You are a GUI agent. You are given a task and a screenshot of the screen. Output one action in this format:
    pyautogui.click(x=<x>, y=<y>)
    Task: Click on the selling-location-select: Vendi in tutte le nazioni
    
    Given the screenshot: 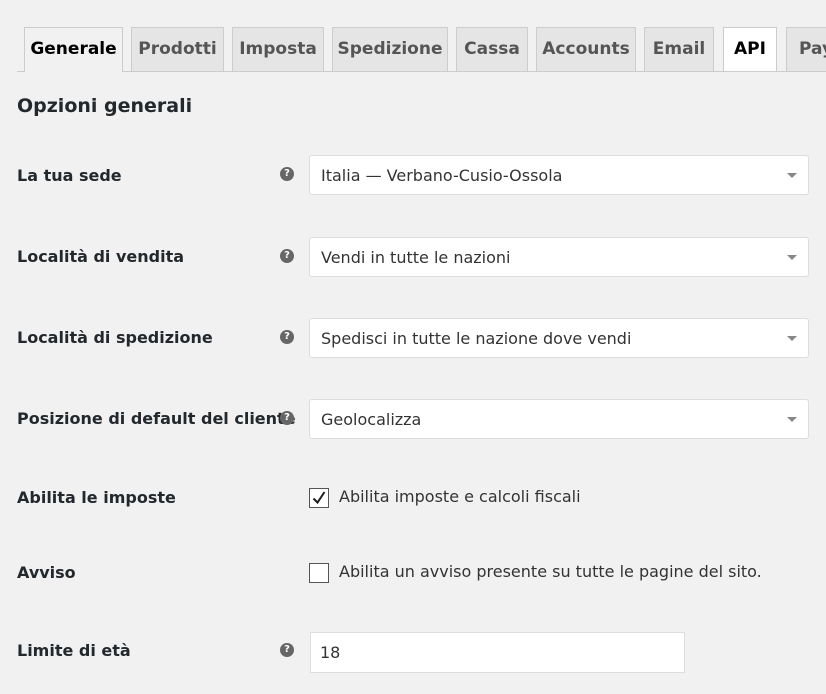 What is the action you would take?
    pyautogui.click(x=559, y=257)
    